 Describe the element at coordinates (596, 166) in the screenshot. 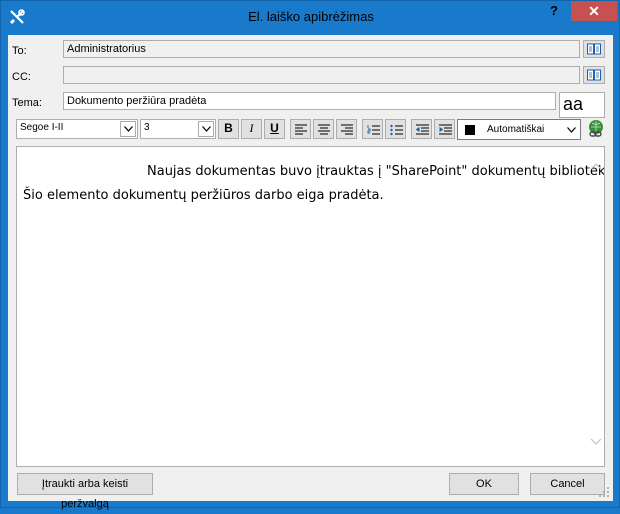

I see `scroll-up-icon` at that location.